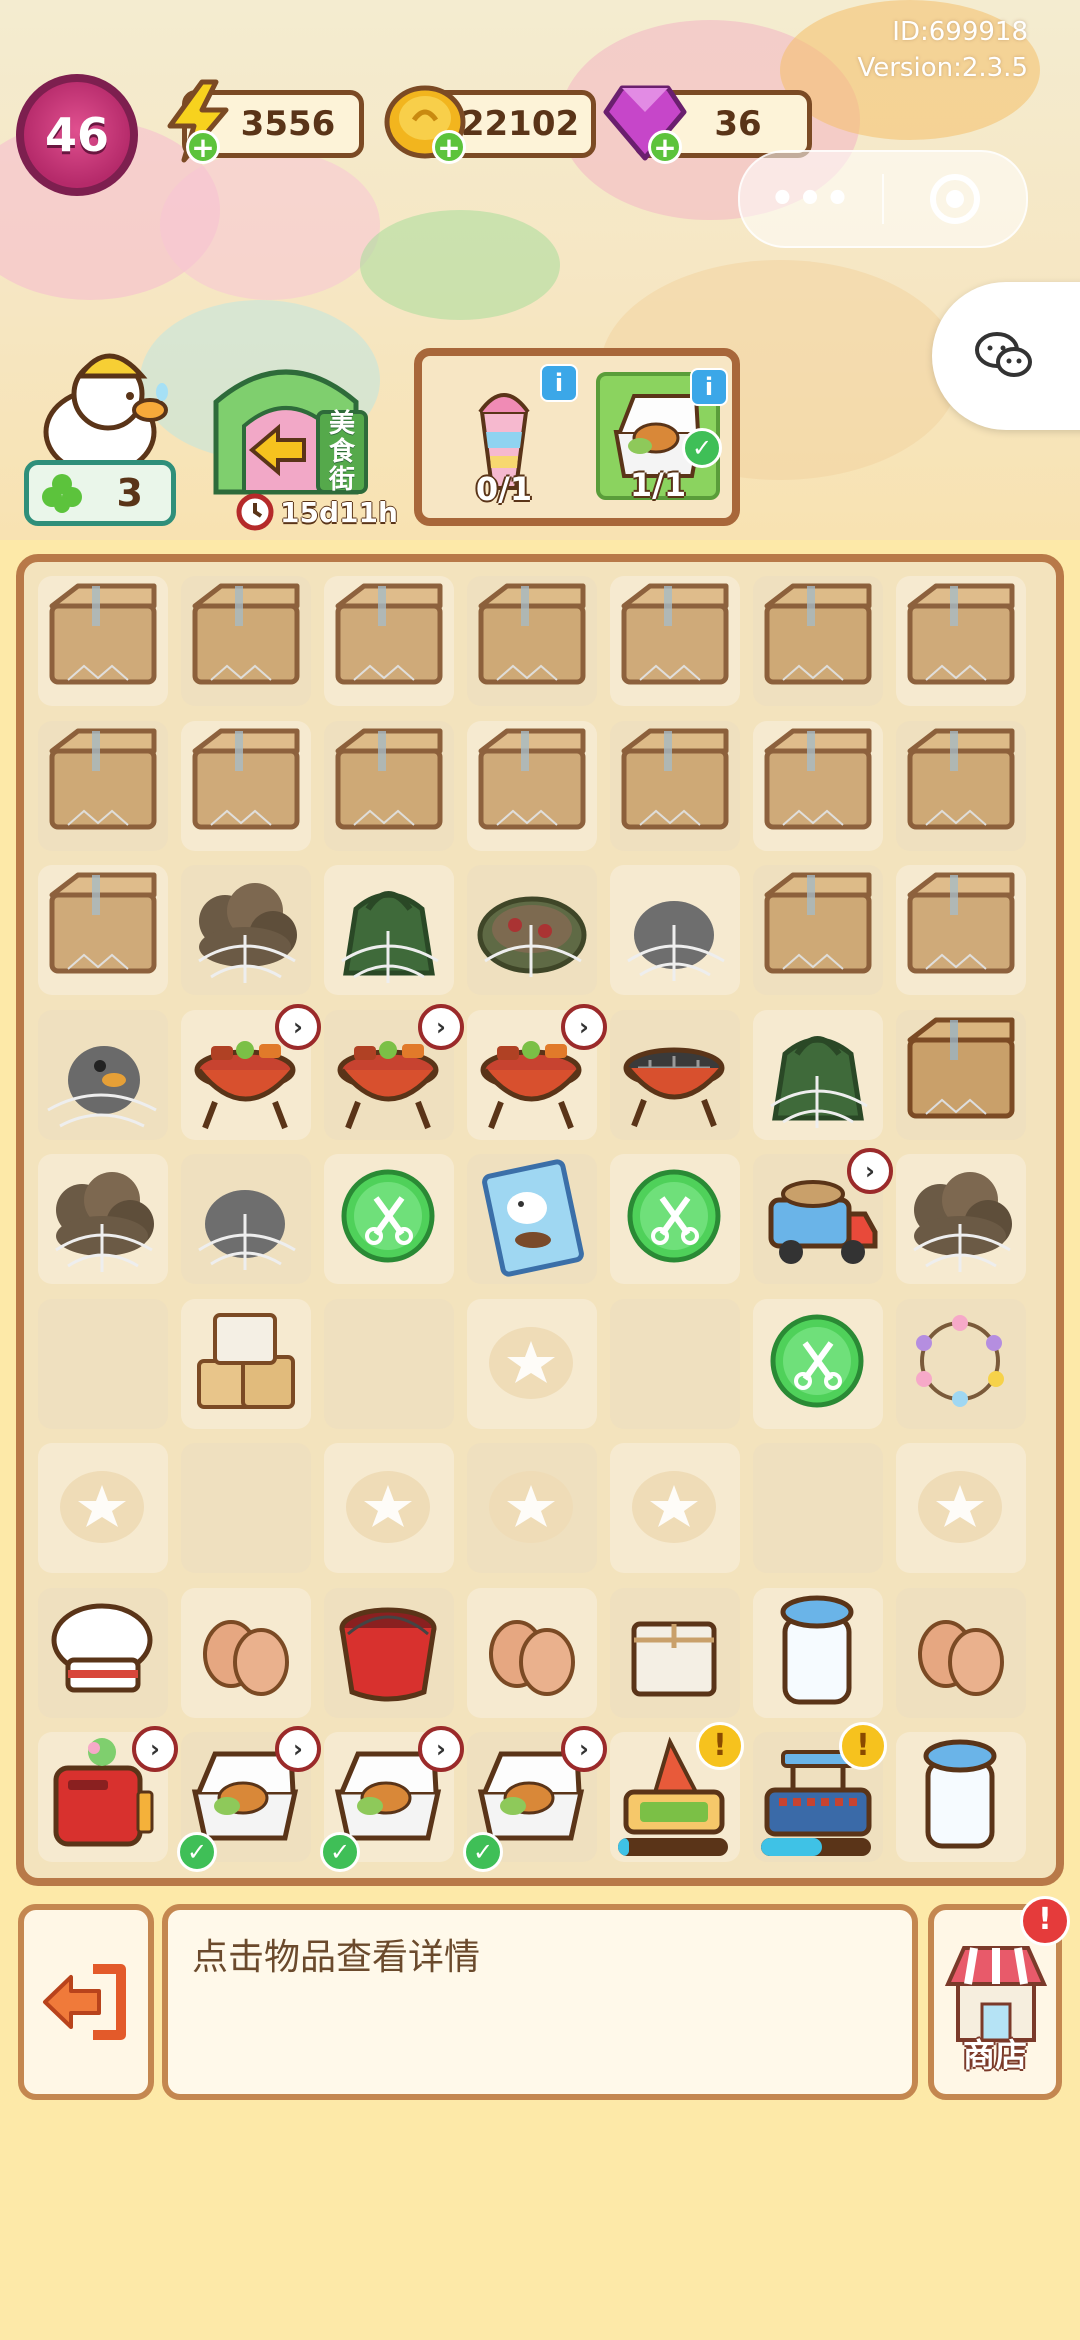 This screenshot has width=1080, height=2340. What do you see at coordinates (504, 489) in the screenshot?
I see `order-progress: 0/1` at bounding box center [504, 489].